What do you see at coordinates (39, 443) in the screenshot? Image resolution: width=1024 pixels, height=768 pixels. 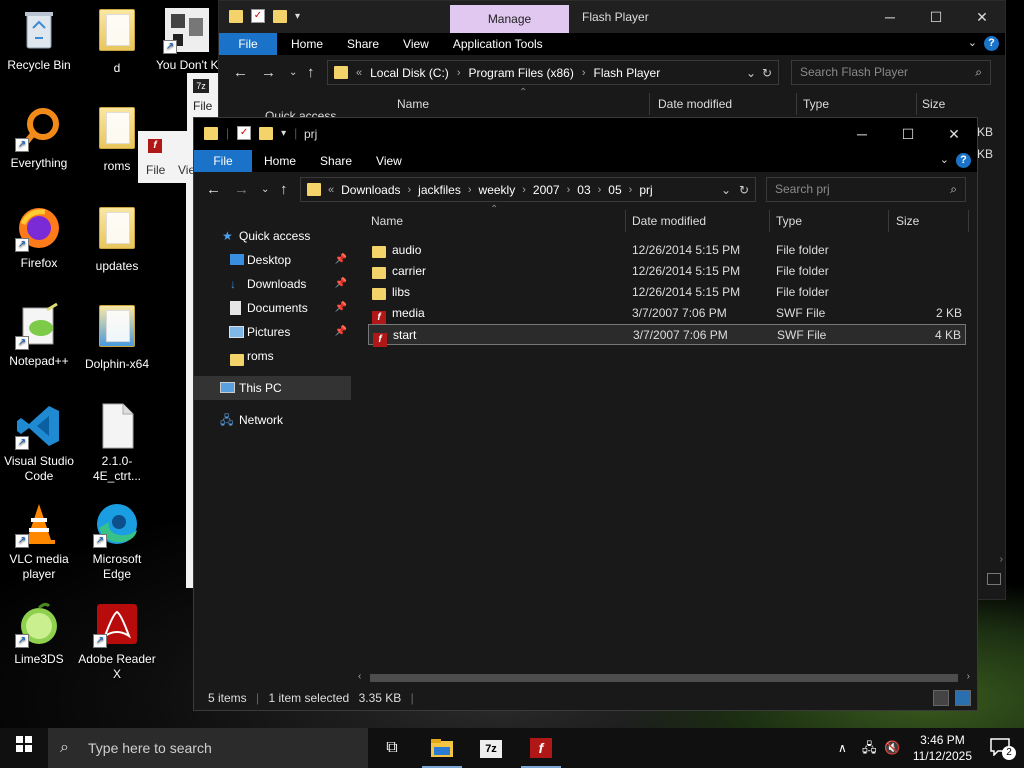 I see `desktop-icon-vscode: ↗ Visual Studio Code` at bounding box center [39, 443].